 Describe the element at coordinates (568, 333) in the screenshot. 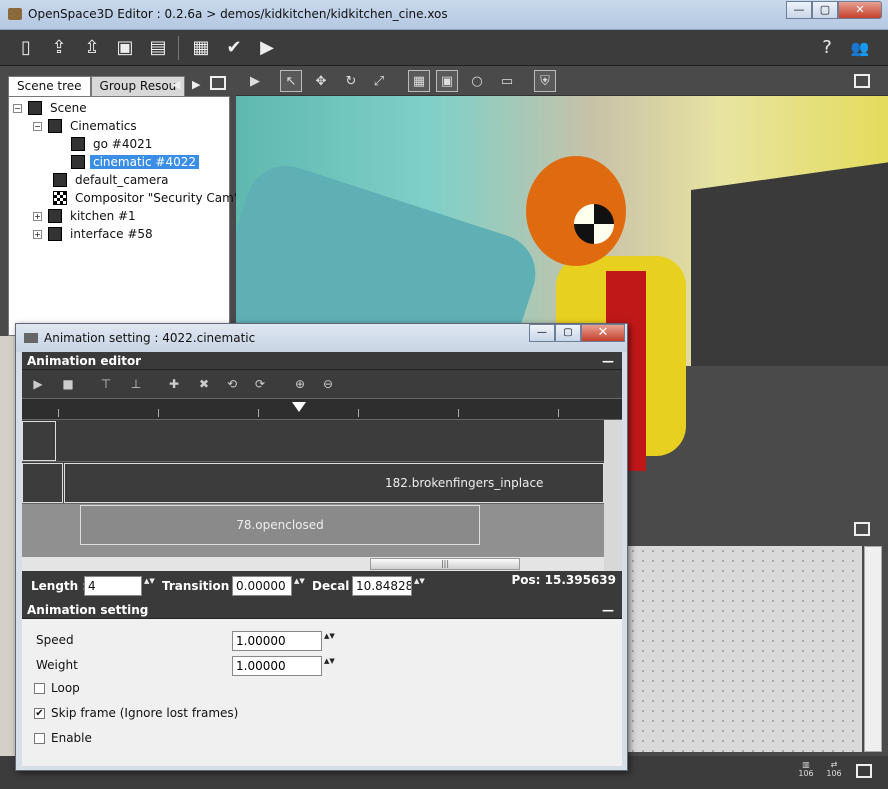

I see `dialog-maximize-button: ▢` at that location.